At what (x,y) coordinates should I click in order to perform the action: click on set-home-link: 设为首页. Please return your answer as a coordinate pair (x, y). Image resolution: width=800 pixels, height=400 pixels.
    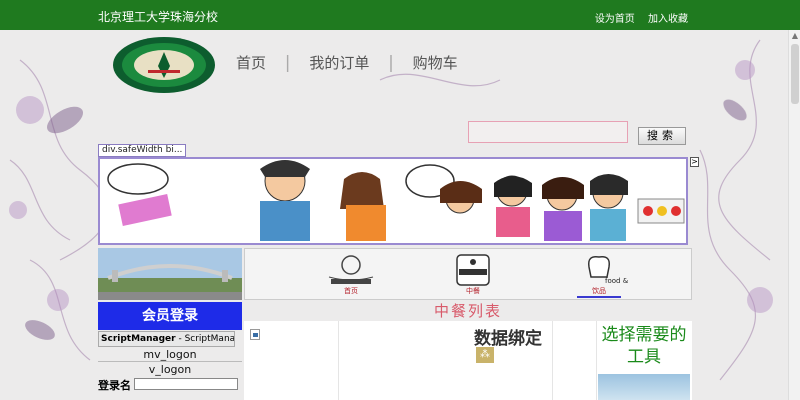
    Looking at the image, I should click on (615, 19).